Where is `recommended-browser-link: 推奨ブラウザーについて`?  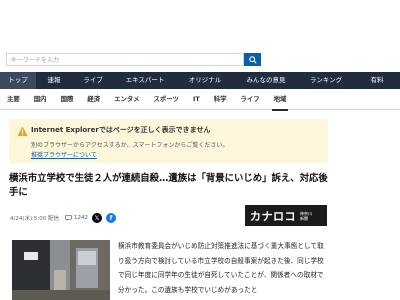
recommended-browser-link: 推奨ブラウザーについて is located at coordinates (64, 154).